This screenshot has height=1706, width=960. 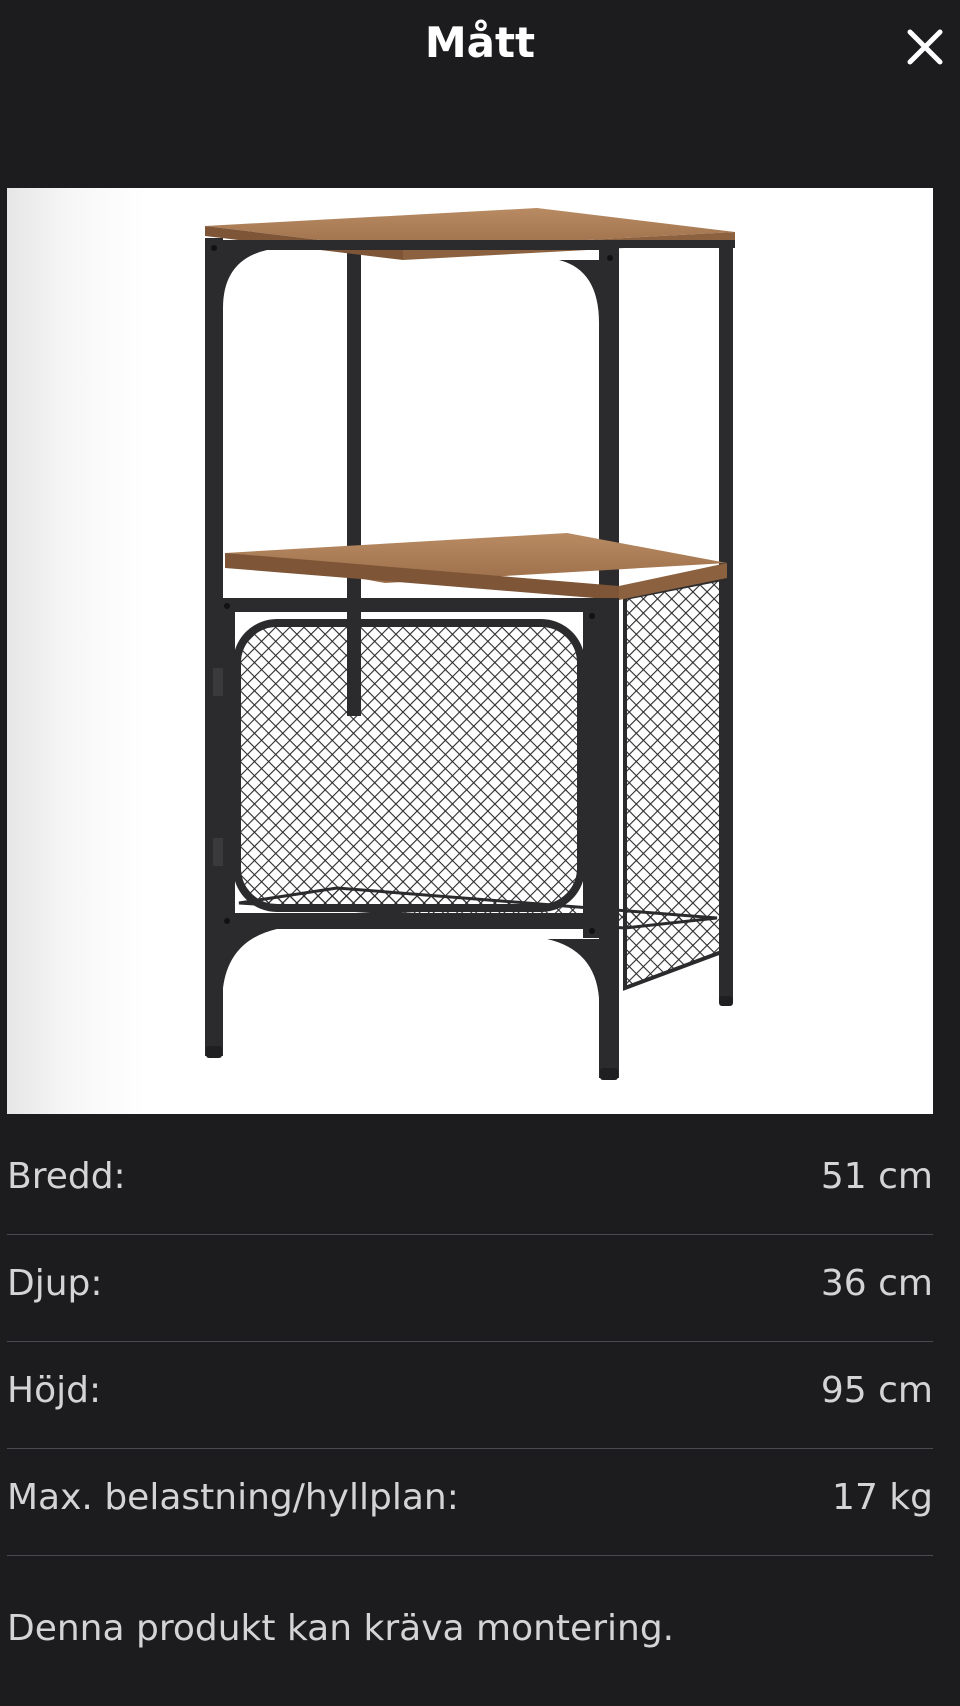 I want to click on header: Mått, so click(x=480, y=50).